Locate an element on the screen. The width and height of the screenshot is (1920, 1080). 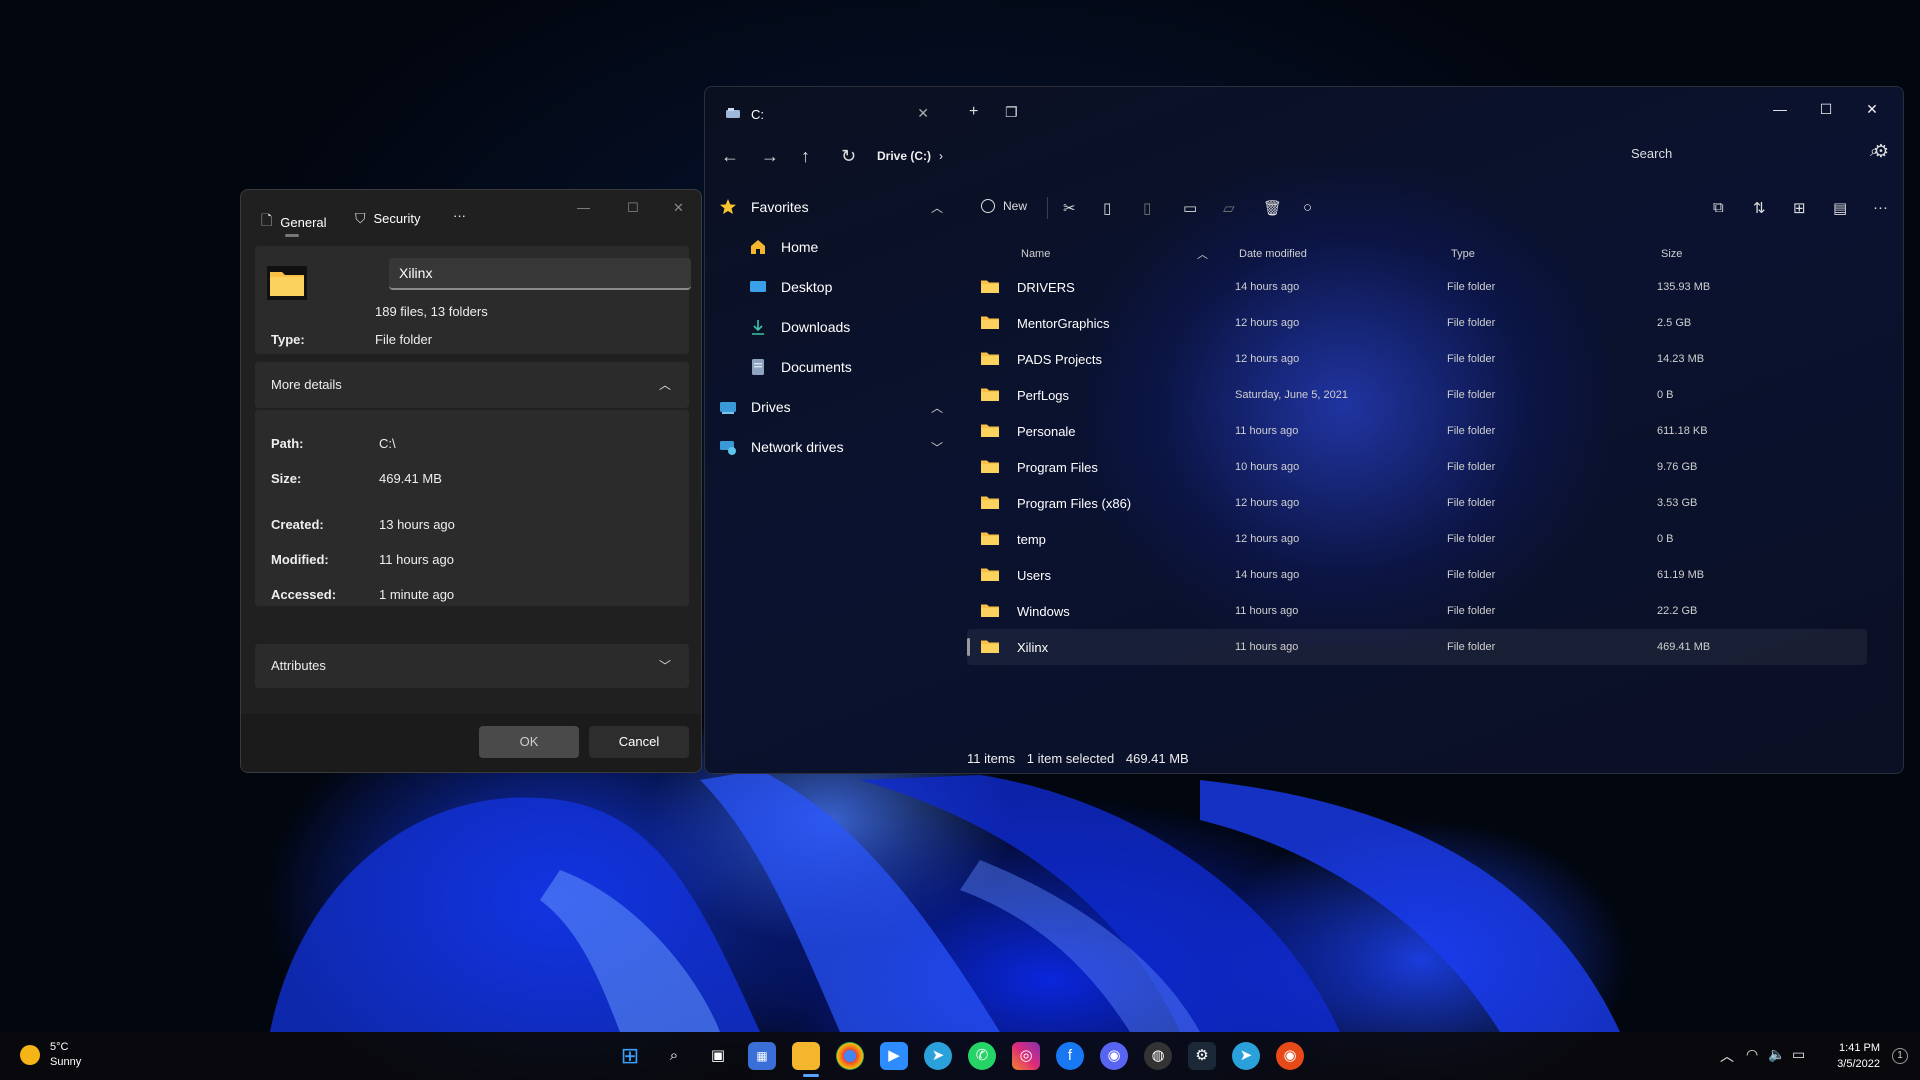
sidebar-item-network-drives: Network drives ﹀ is located at coordinates (831, 447).